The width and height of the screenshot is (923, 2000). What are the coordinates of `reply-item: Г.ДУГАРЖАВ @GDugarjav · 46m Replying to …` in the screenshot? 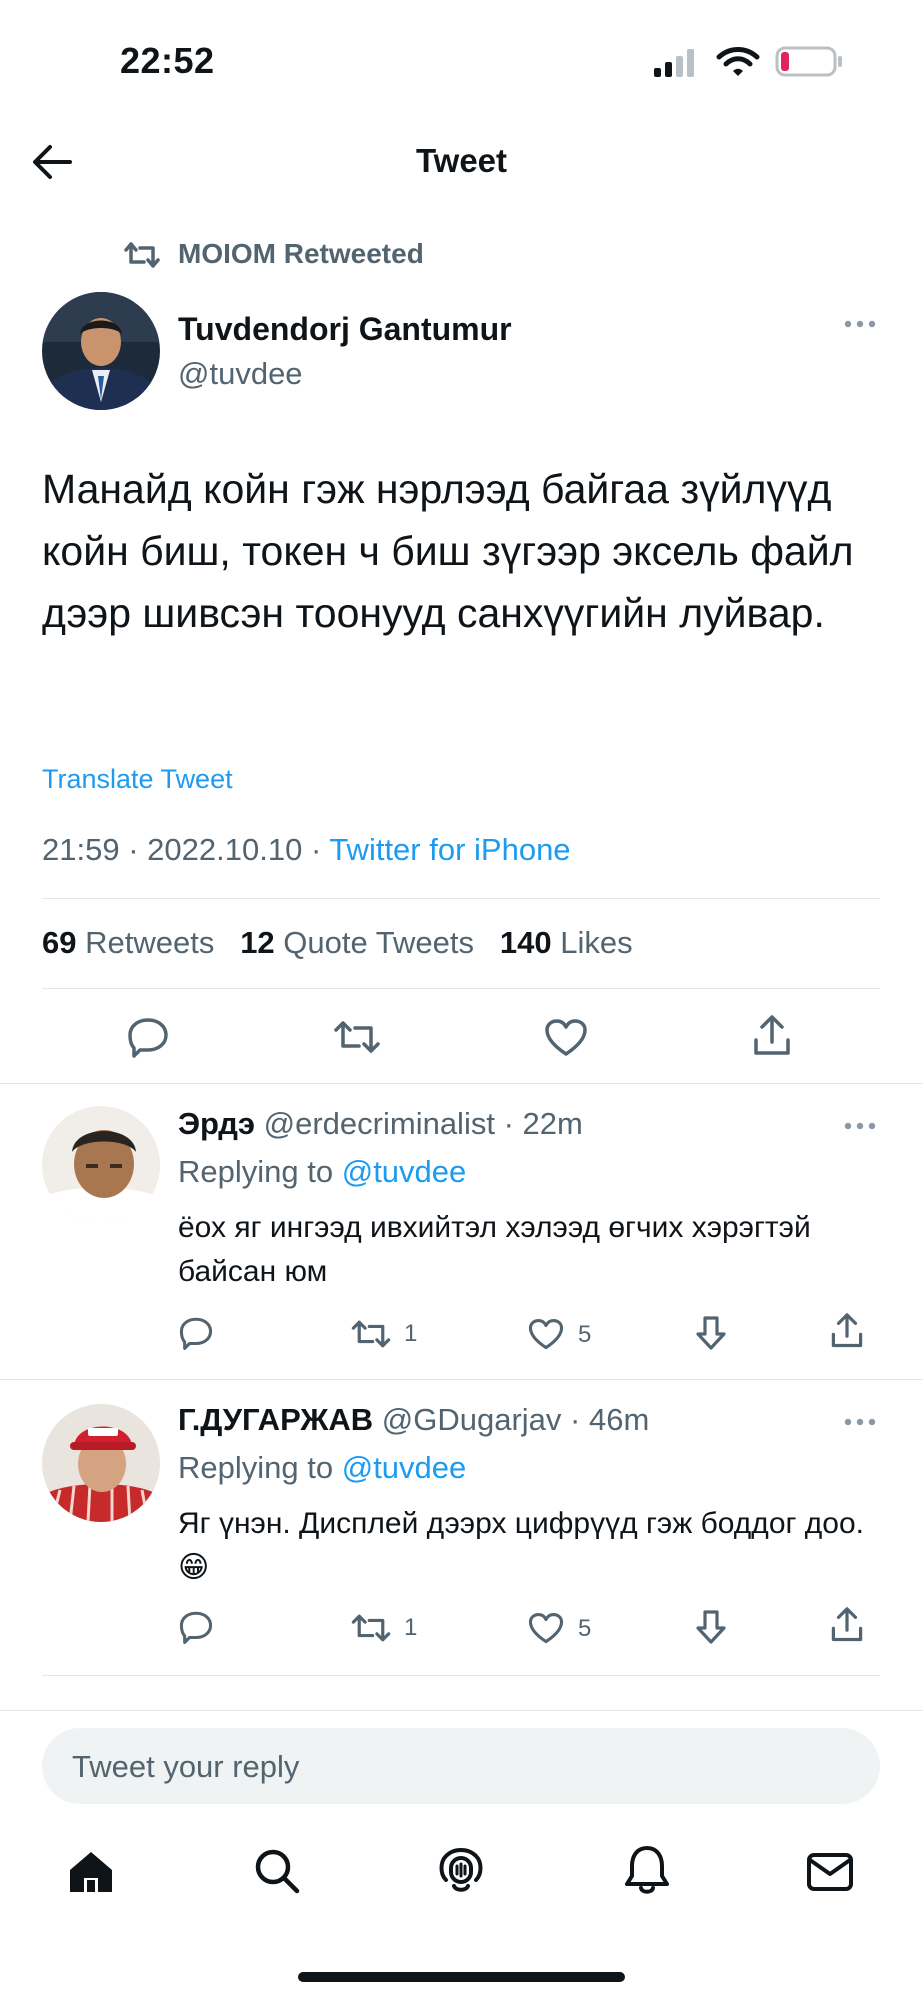 It's located at (461, 1527).